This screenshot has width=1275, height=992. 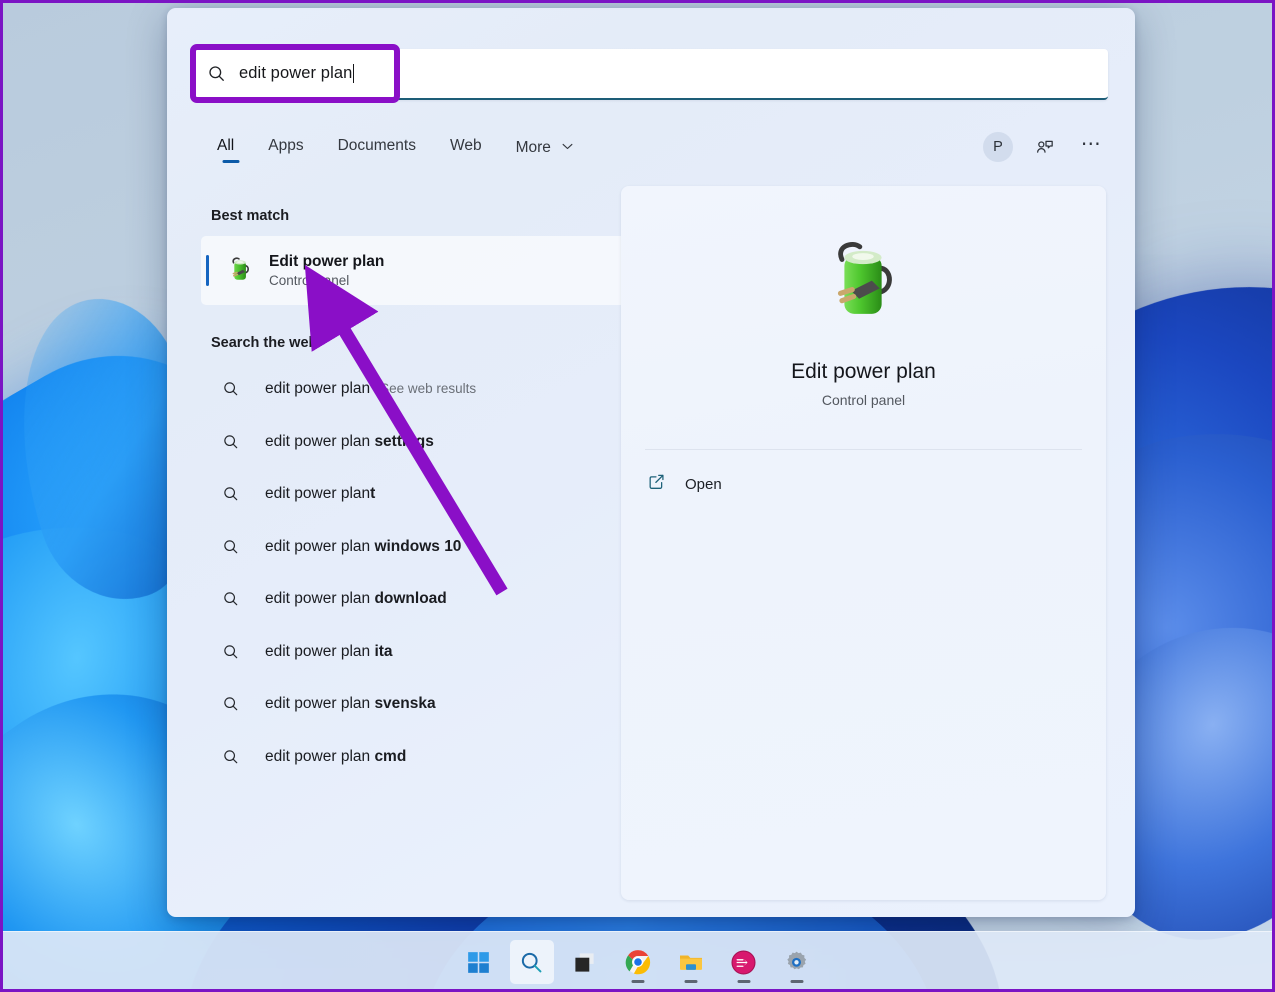 I want to click on tab-more: More, so click(x=545, y=151).